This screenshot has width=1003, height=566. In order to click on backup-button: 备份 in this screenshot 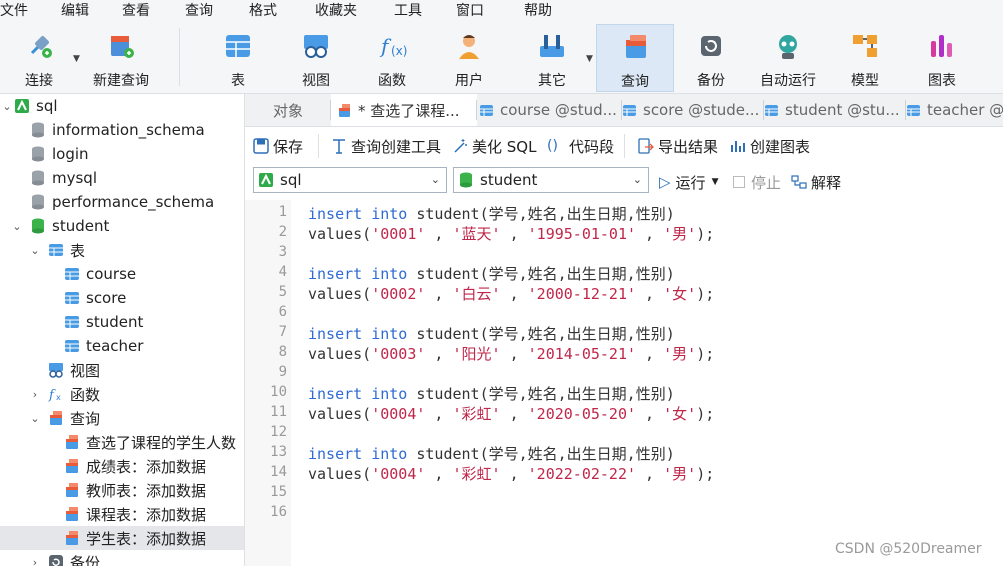, I will do `click(711, 57)`.